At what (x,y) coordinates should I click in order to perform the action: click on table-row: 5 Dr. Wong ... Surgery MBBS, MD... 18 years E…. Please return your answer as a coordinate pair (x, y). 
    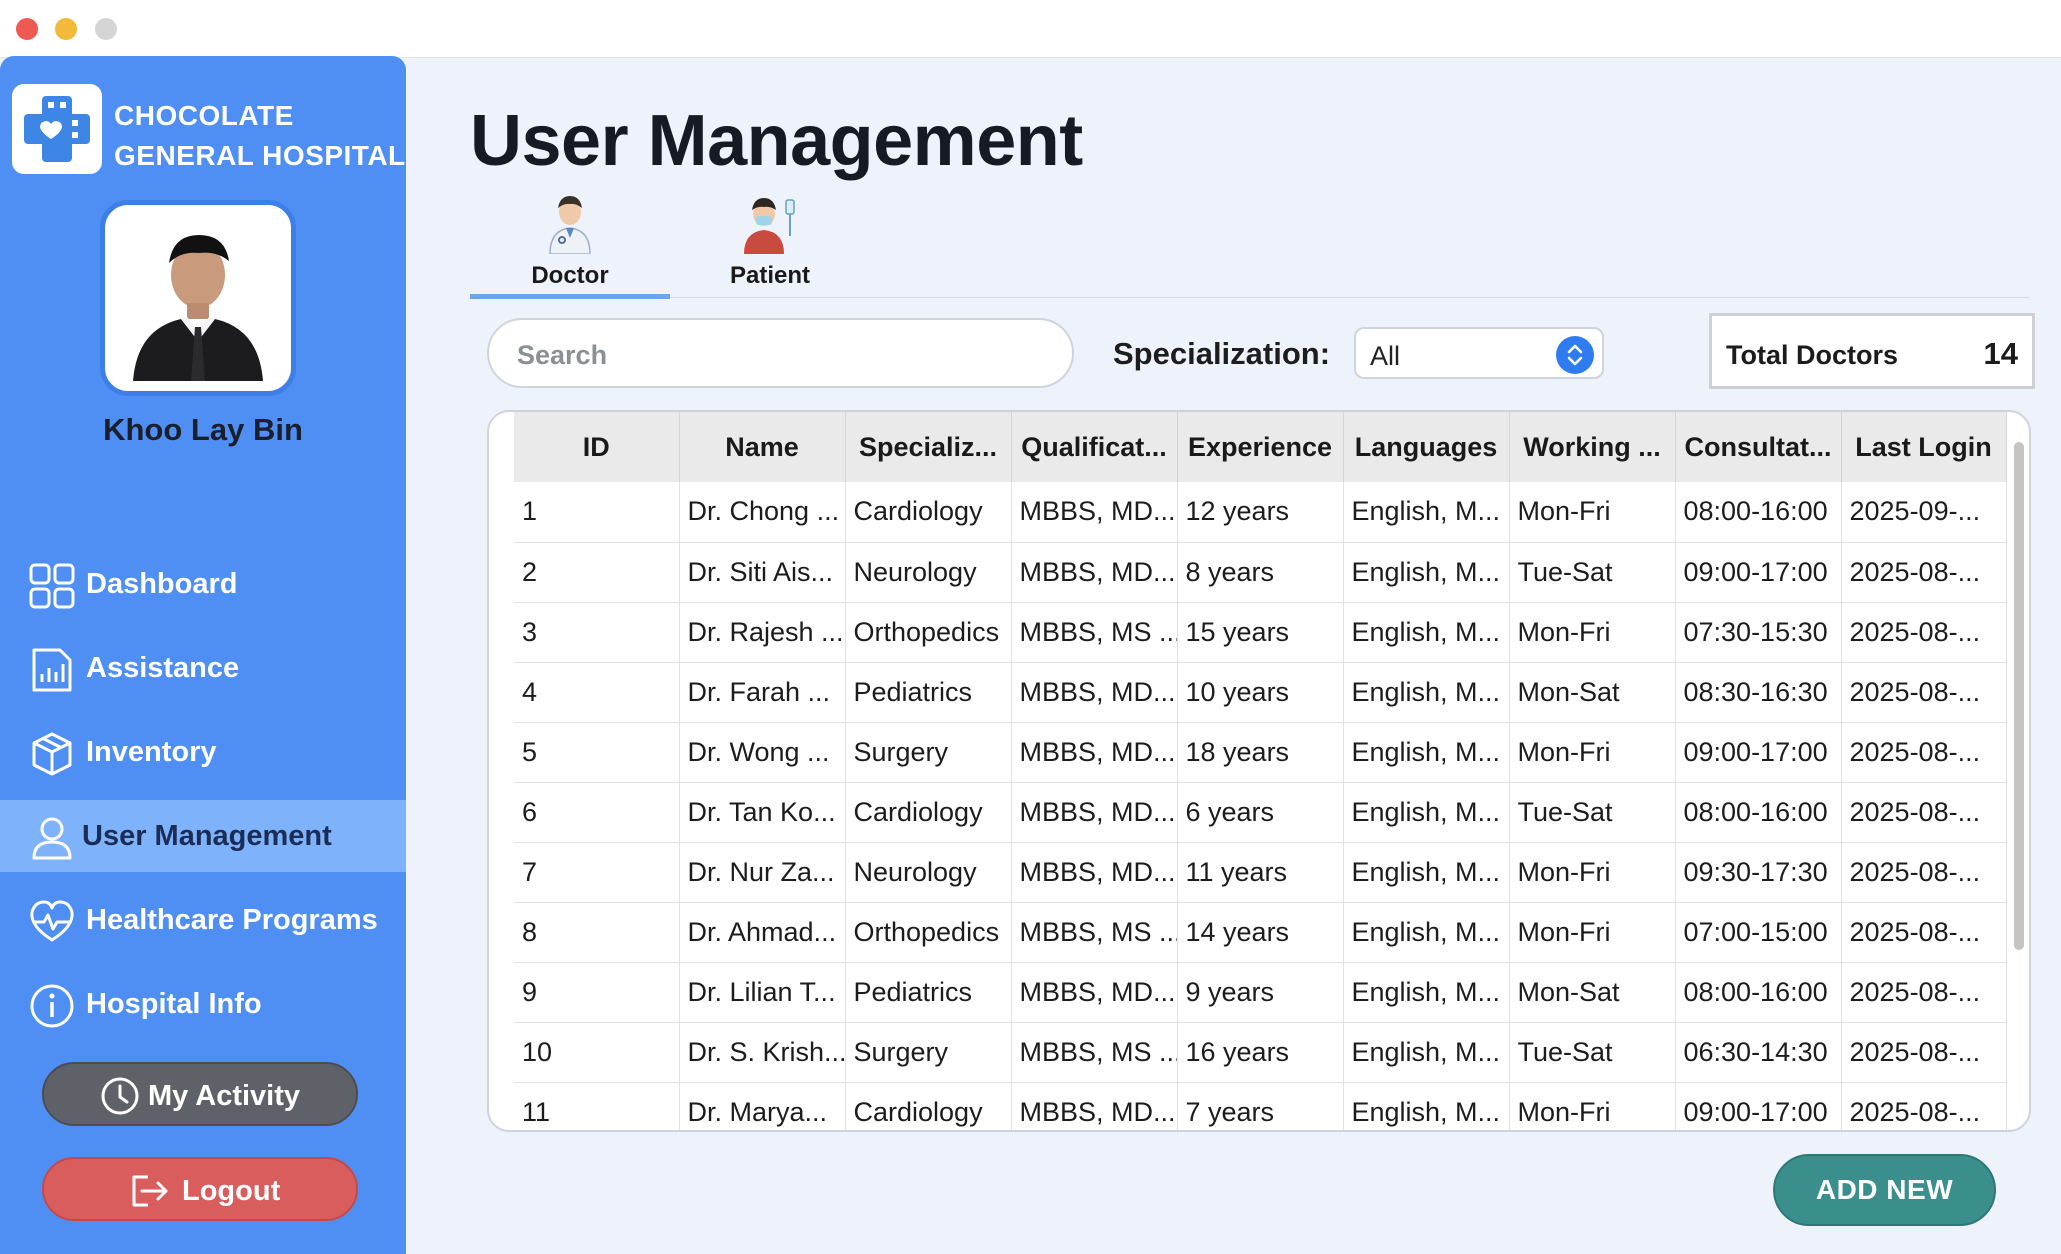
    Looking at the image, I should click on (1260, 752).